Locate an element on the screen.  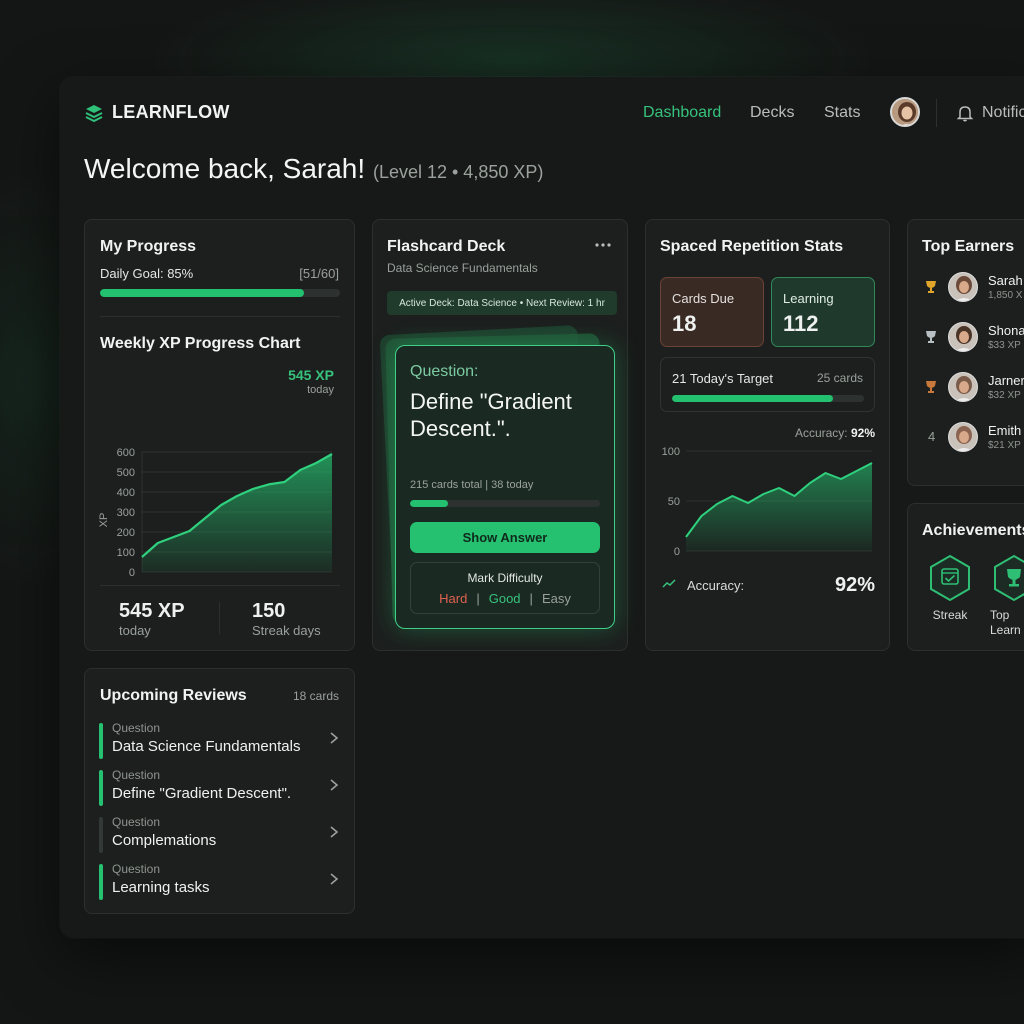
learning-value: 112 is located at coordinates (801, 323).